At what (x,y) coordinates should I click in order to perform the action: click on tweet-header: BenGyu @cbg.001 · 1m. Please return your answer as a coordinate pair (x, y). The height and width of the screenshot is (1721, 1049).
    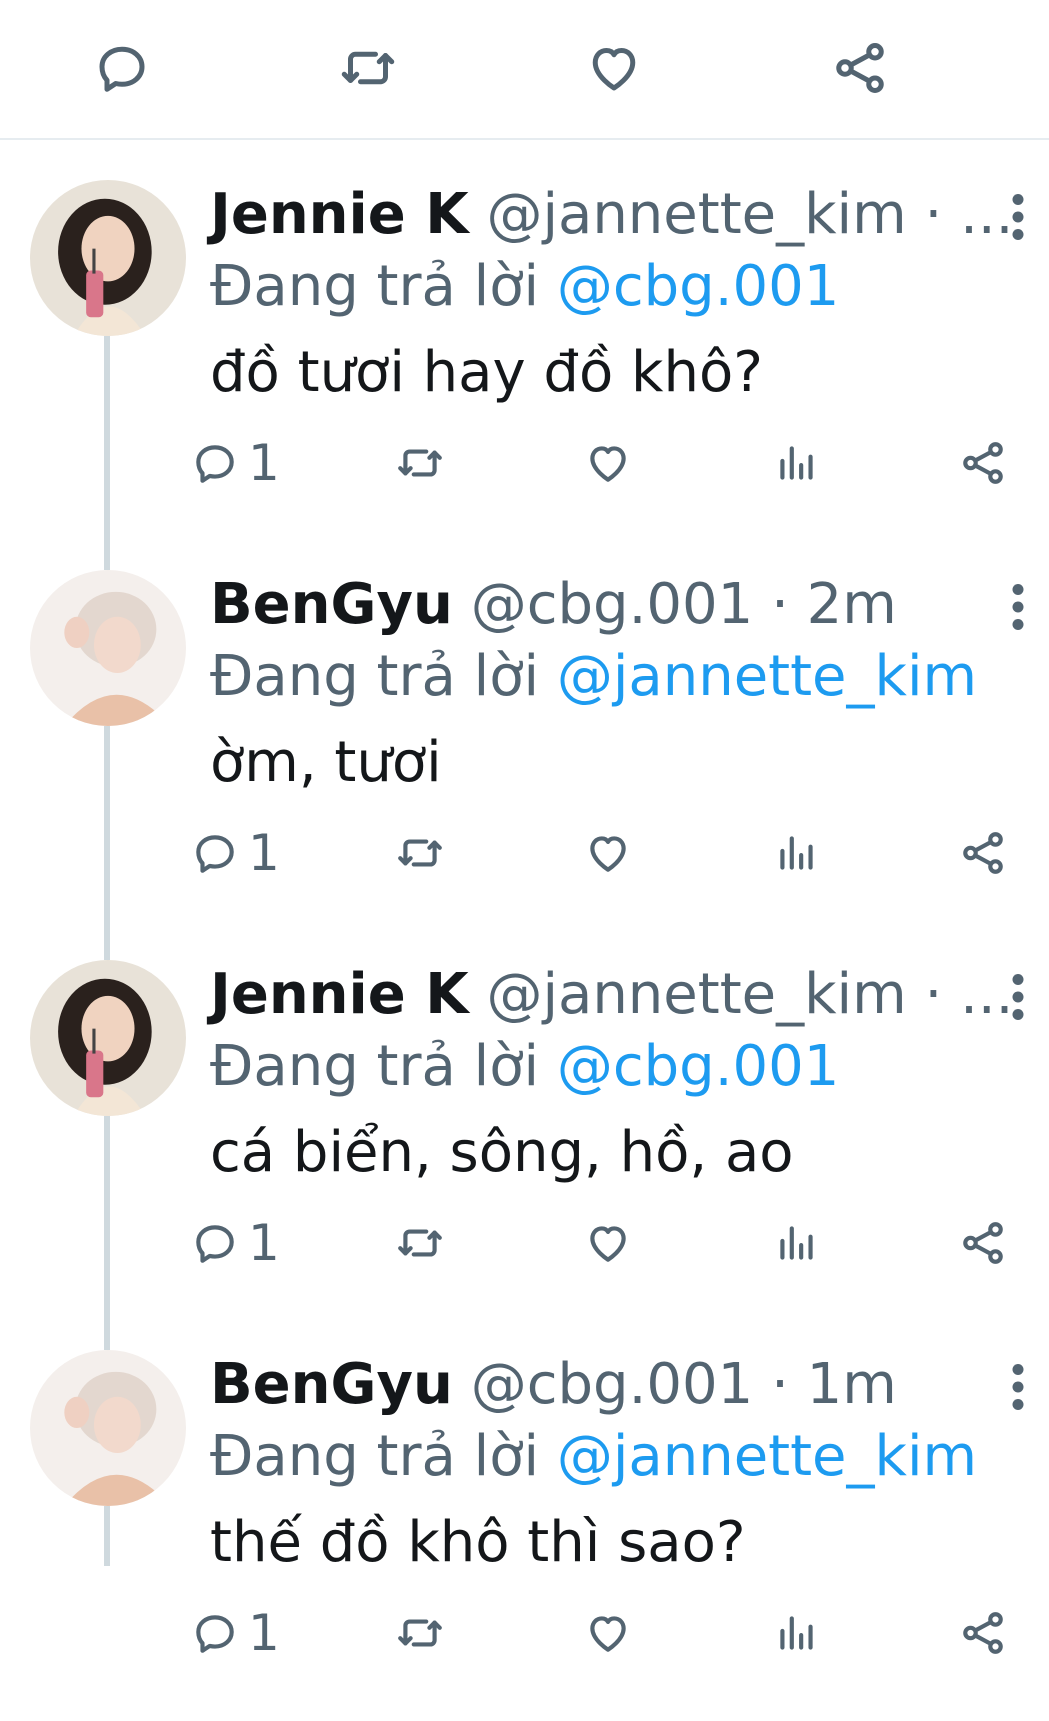
    Looking at the image, I should click on (553, 1385).